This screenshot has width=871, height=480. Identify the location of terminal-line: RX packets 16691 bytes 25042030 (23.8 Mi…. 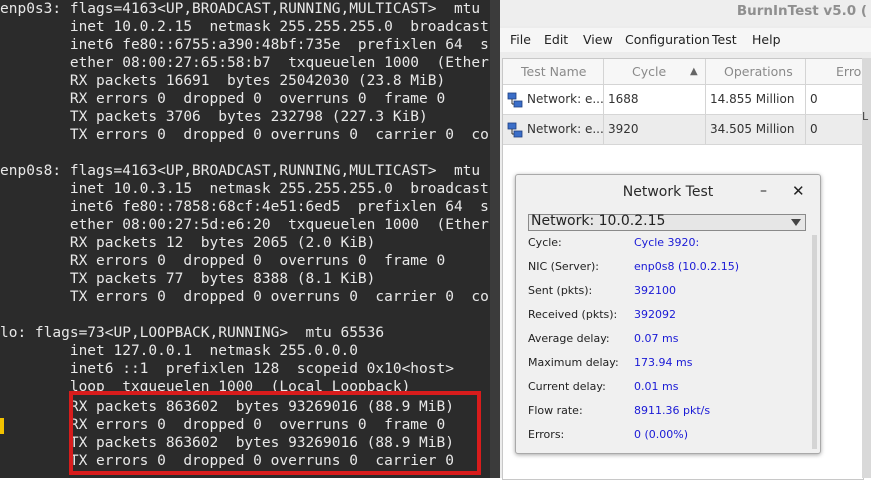
(223, 81).